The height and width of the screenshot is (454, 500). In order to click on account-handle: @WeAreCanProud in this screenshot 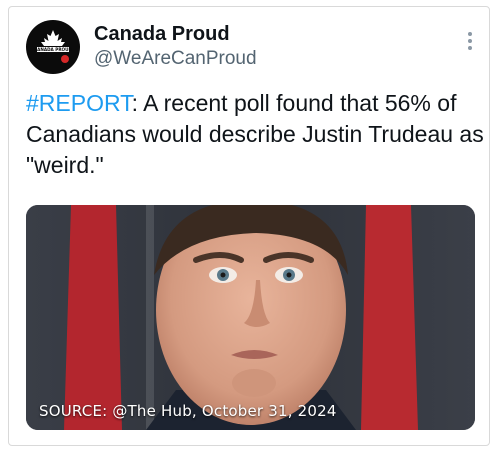, I will do `click(175, 59)`.